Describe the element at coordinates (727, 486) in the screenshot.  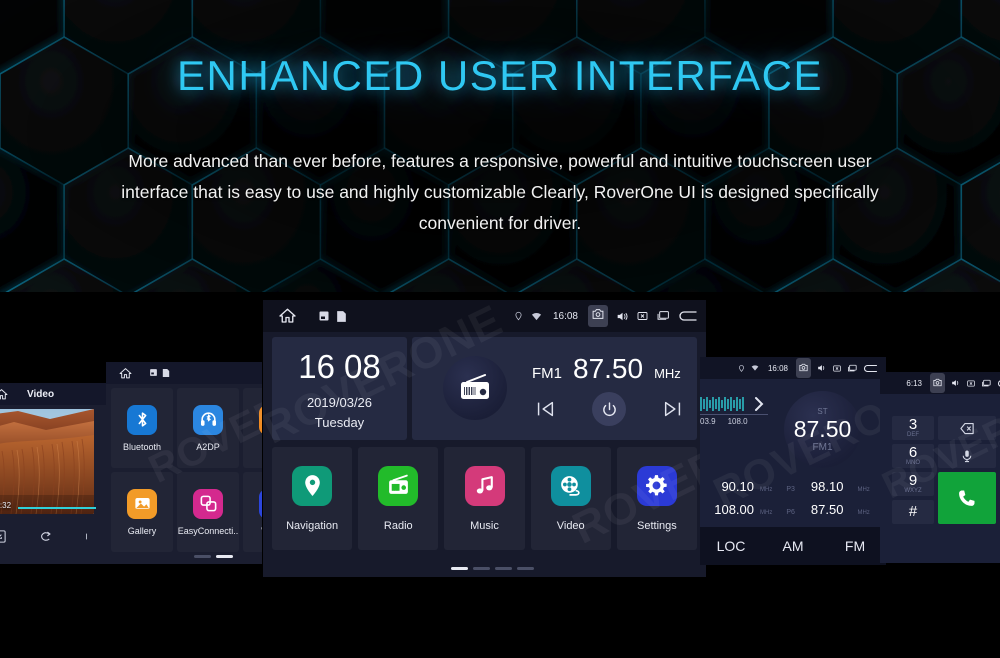
I see `preset-frequency: 90.10` at that location.